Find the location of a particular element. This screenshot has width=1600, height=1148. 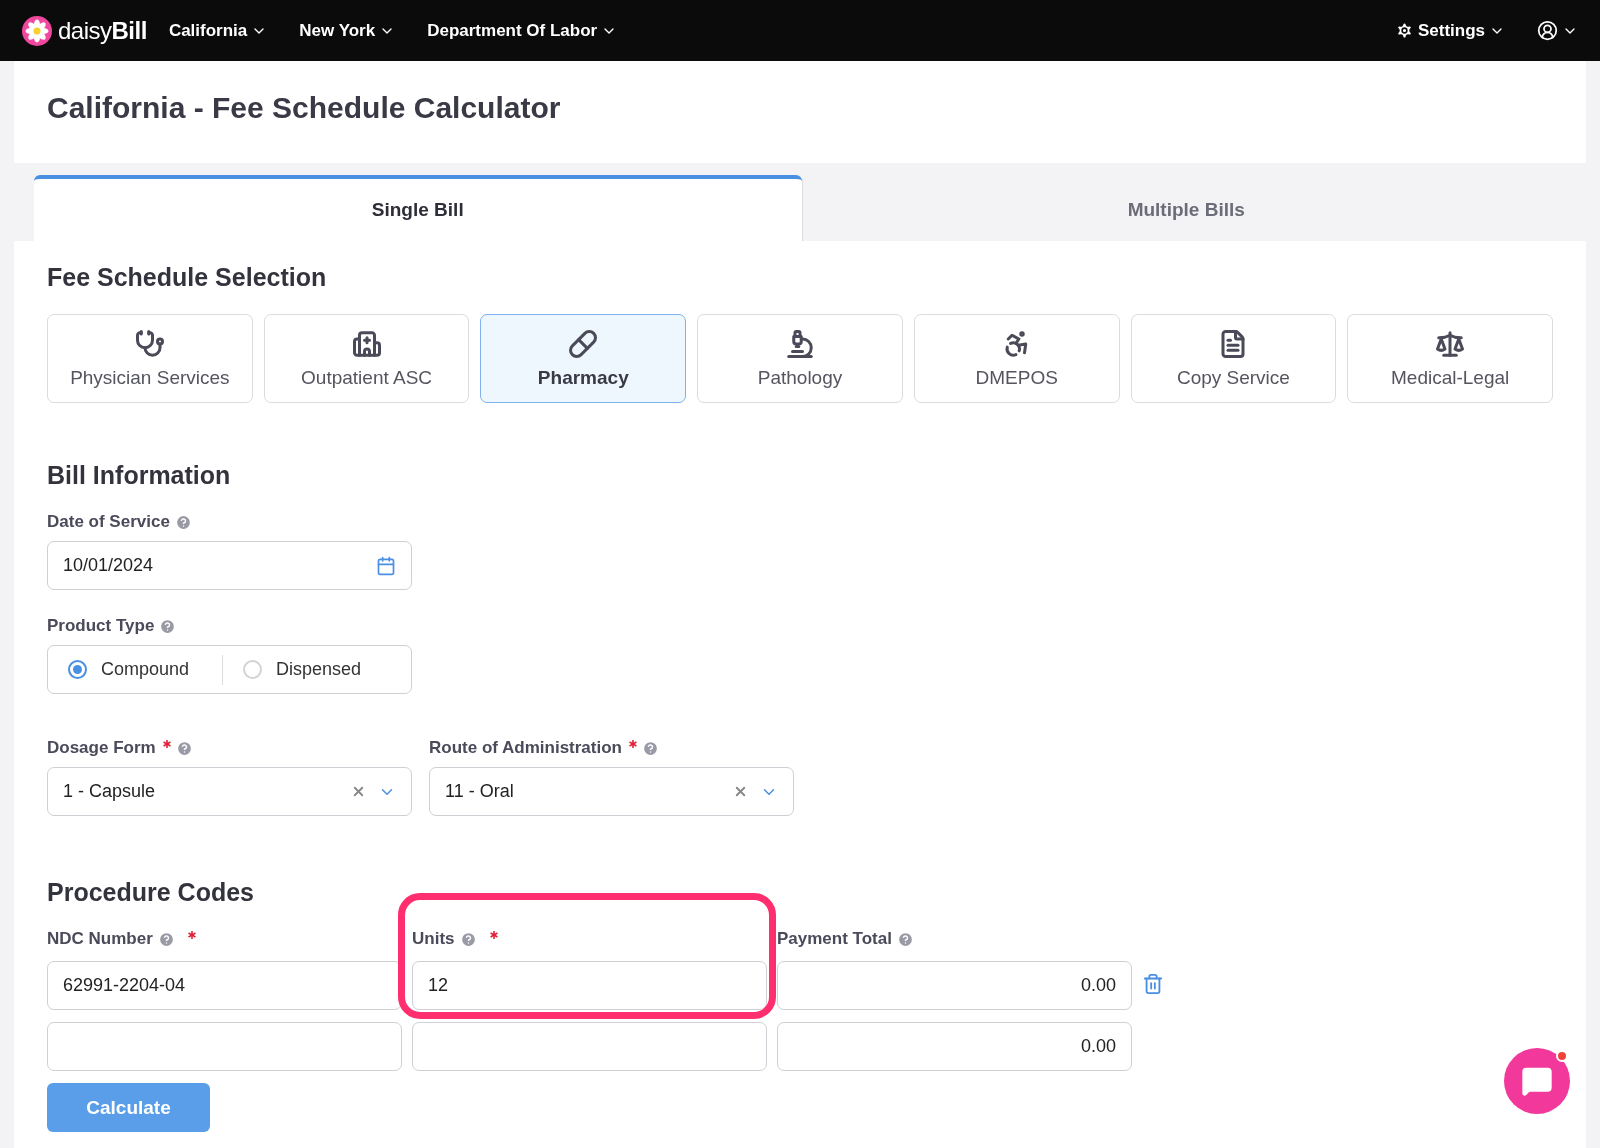

fee-schedule-option: Physician Services is located at coordinates (150, 358).